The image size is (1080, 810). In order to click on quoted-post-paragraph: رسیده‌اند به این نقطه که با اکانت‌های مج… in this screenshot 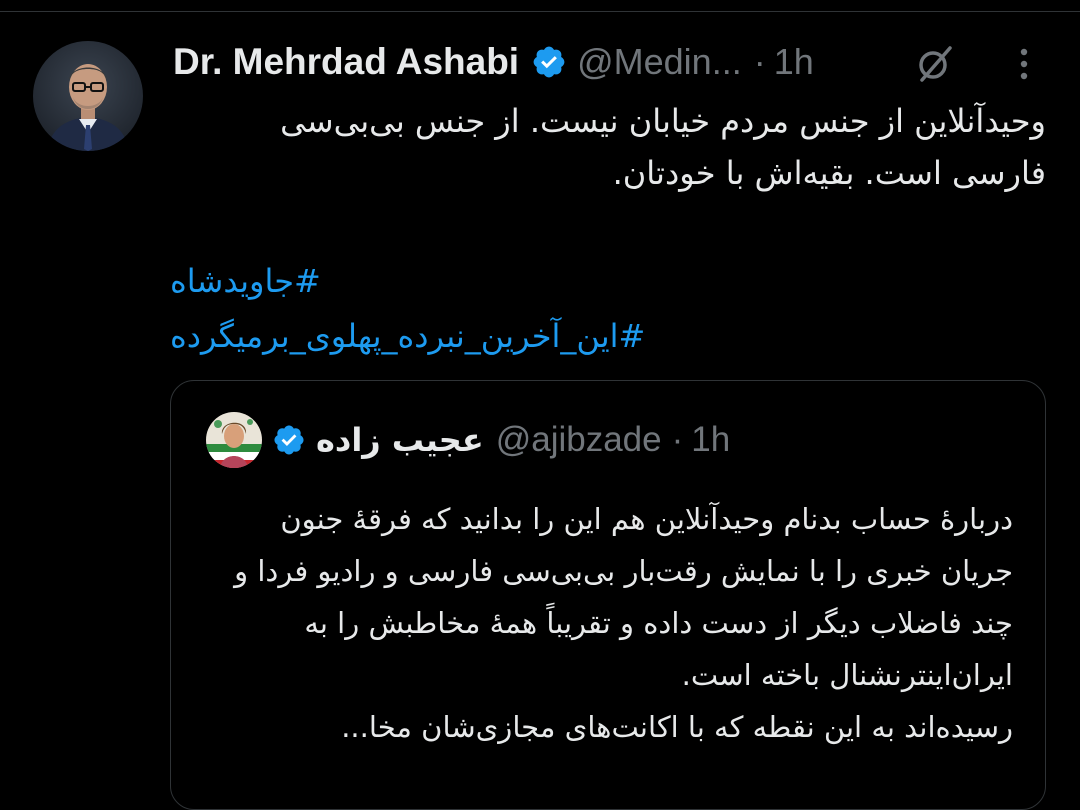, I will do `click(677, 727)`.